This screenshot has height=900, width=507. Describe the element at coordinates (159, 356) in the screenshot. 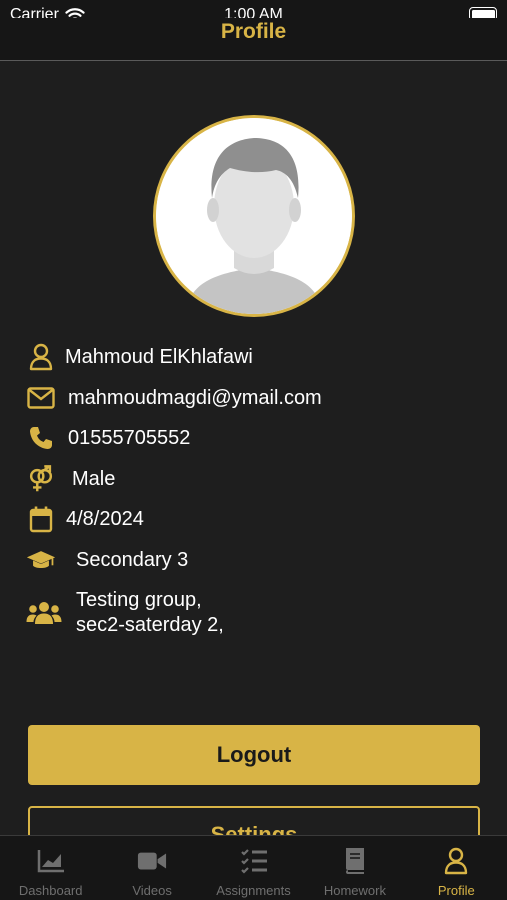

I see `profile-name: Mahmoud ElKhlafawi` at that location.